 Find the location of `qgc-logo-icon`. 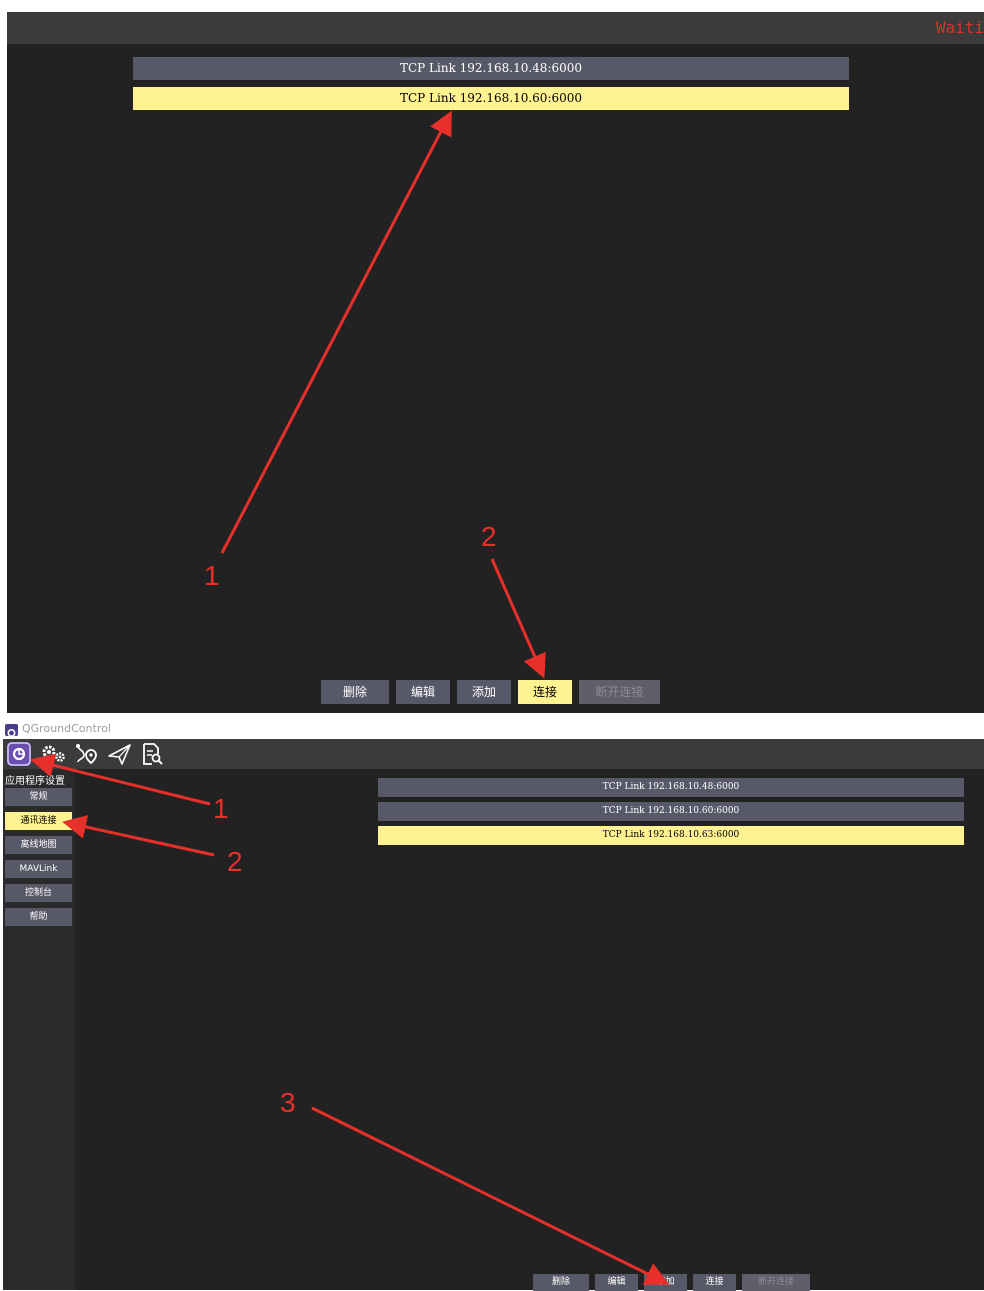

qgc-logo-icon is located at coordinates (19, 754).